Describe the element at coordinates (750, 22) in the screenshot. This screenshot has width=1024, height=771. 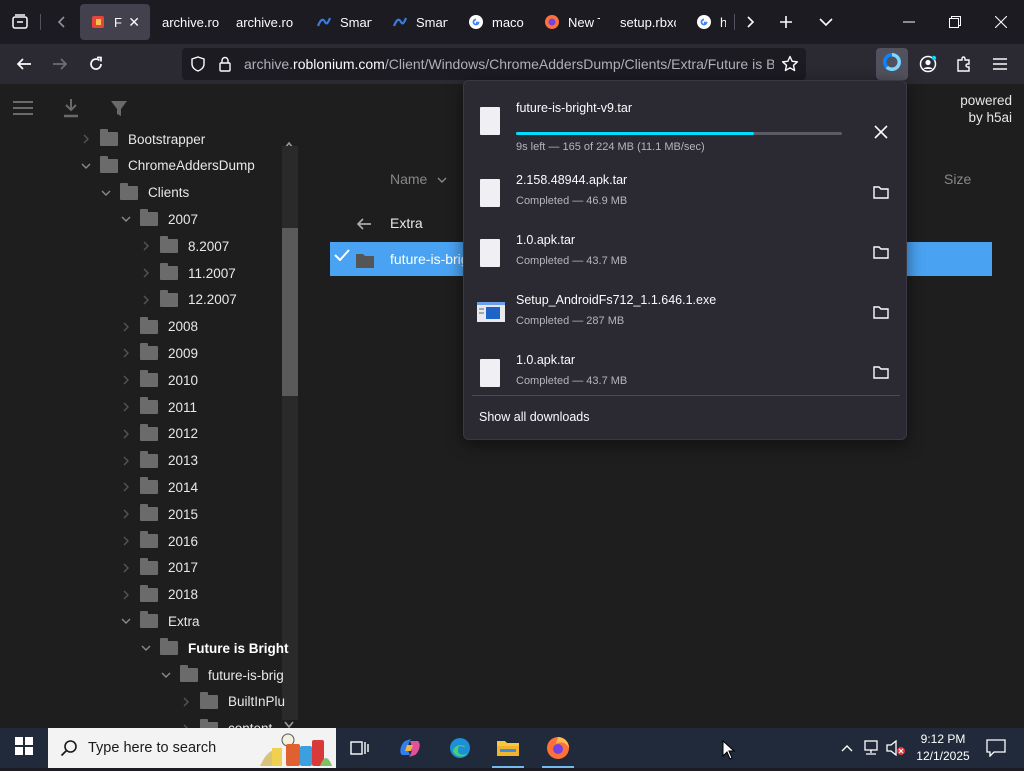
I see `tab-scroll-right-icon` at that location.